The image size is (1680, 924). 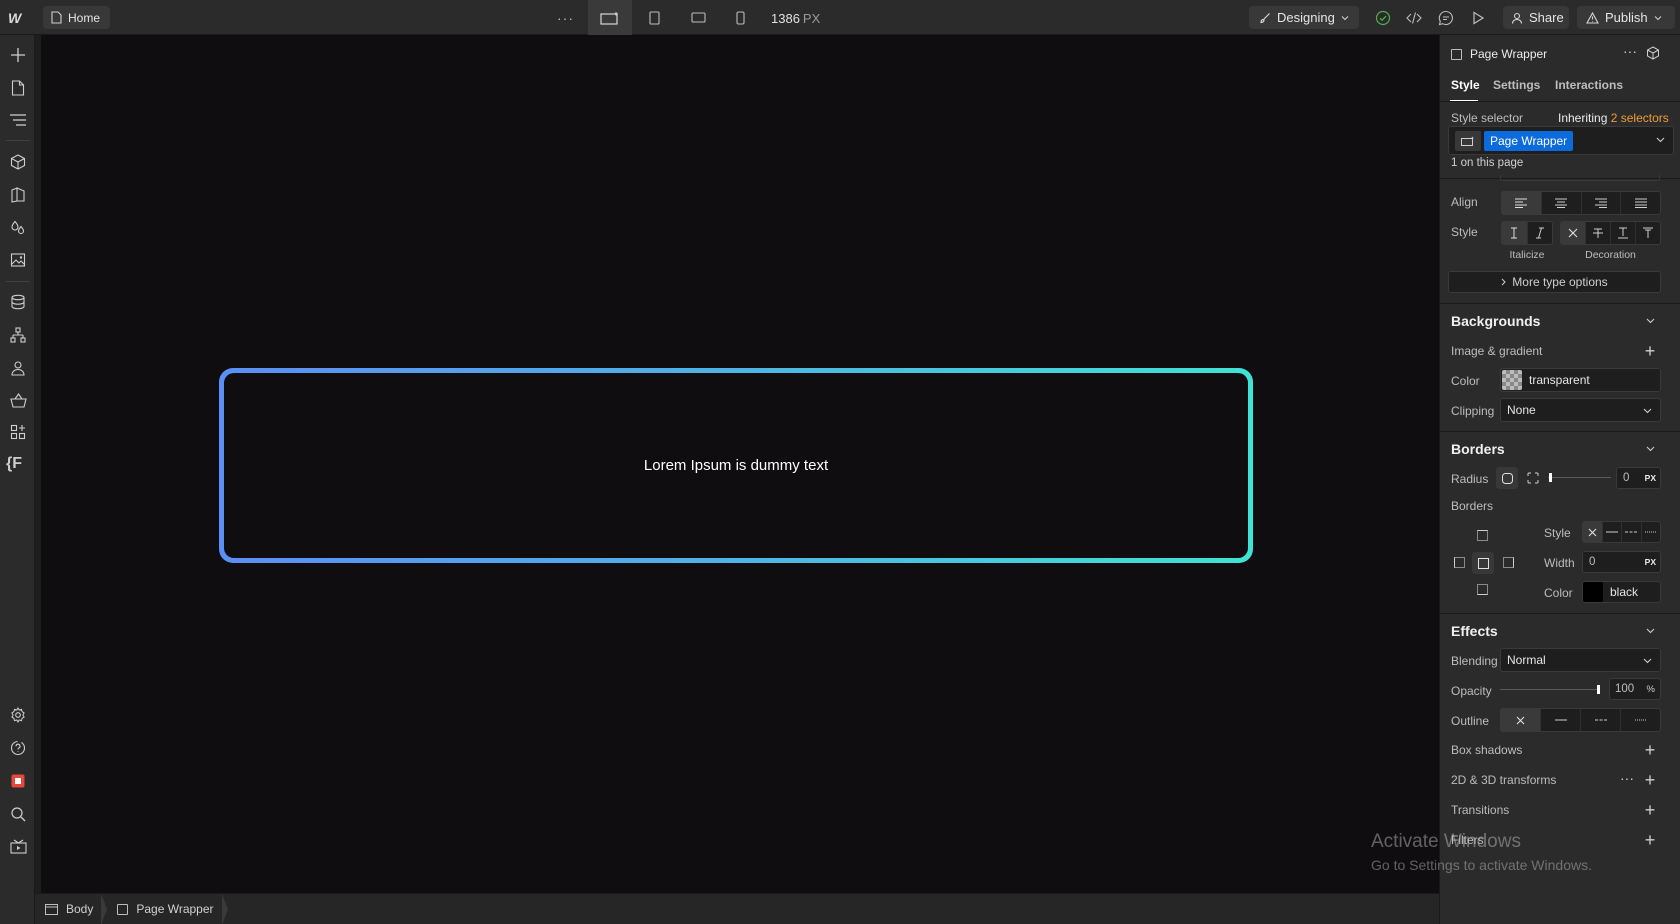 I want to click on publish-button: Publish, so click(x=1626, y=17).